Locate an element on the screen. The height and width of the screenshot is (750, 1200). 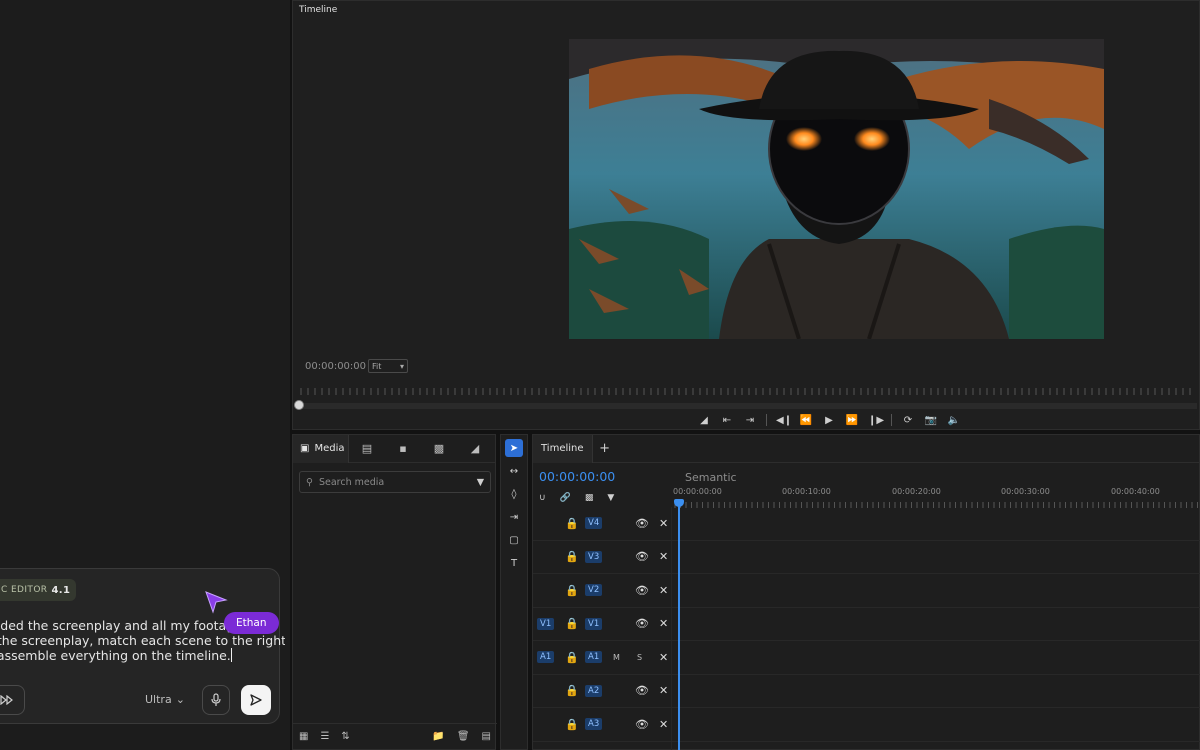
archive-icon: ▤ is located at coordinates (486, 736).